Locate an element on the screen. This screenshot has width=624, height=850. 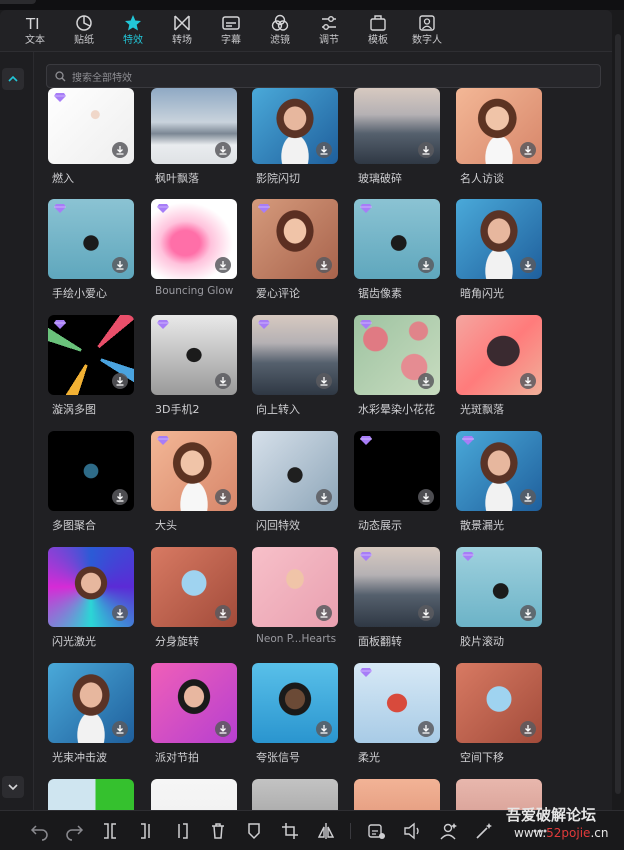
effect-card: 爱心评论 is located at coordinates (295, 249).